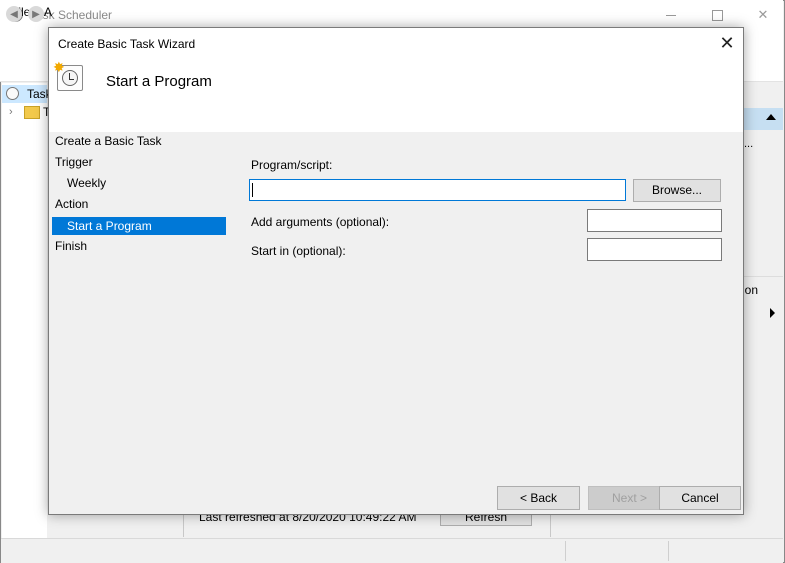 The height and width of the screenshot is (563, 785). I want to click on nav-step-finish: Finish, so click(71, 246).